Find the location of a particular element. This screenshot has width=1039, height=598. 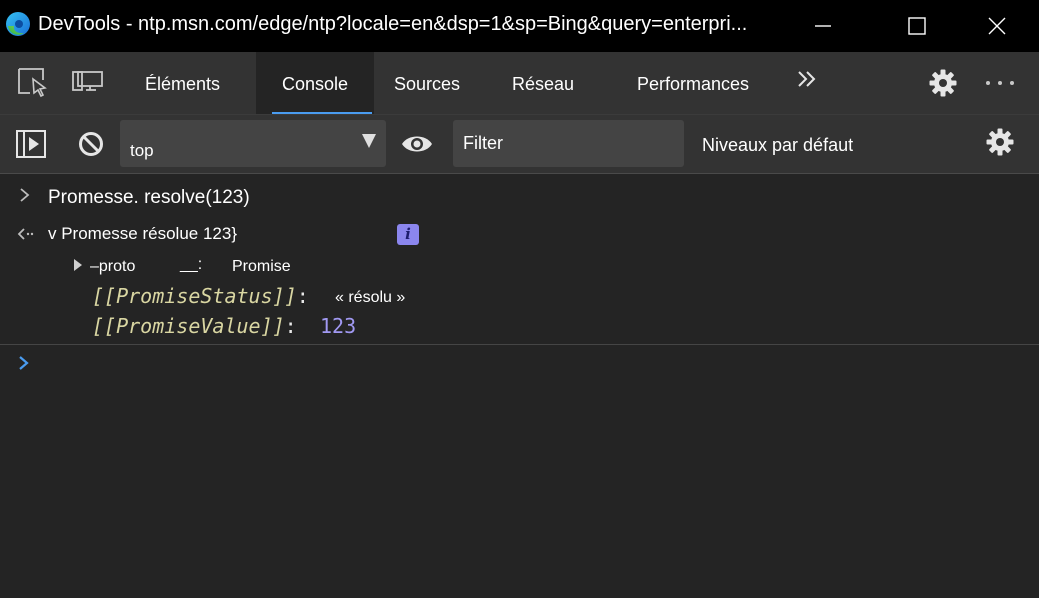

proto-value: Promise is located at coordinates (261, 266).